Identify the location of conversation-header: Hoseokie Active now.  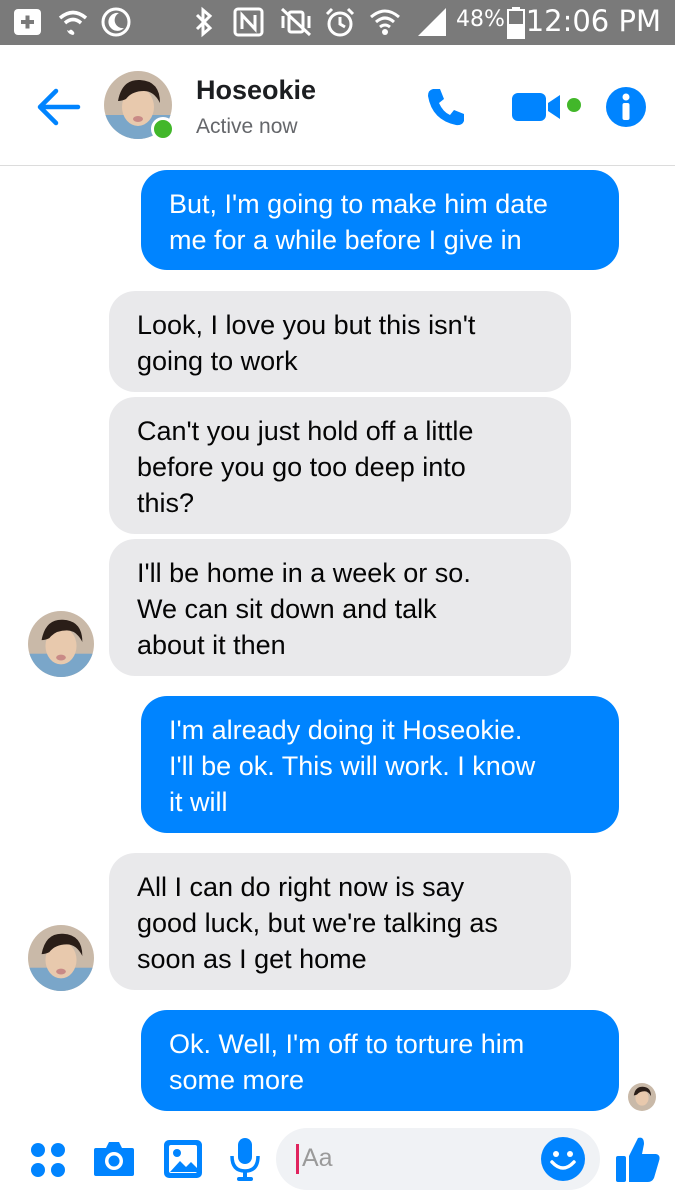
(337, 105).